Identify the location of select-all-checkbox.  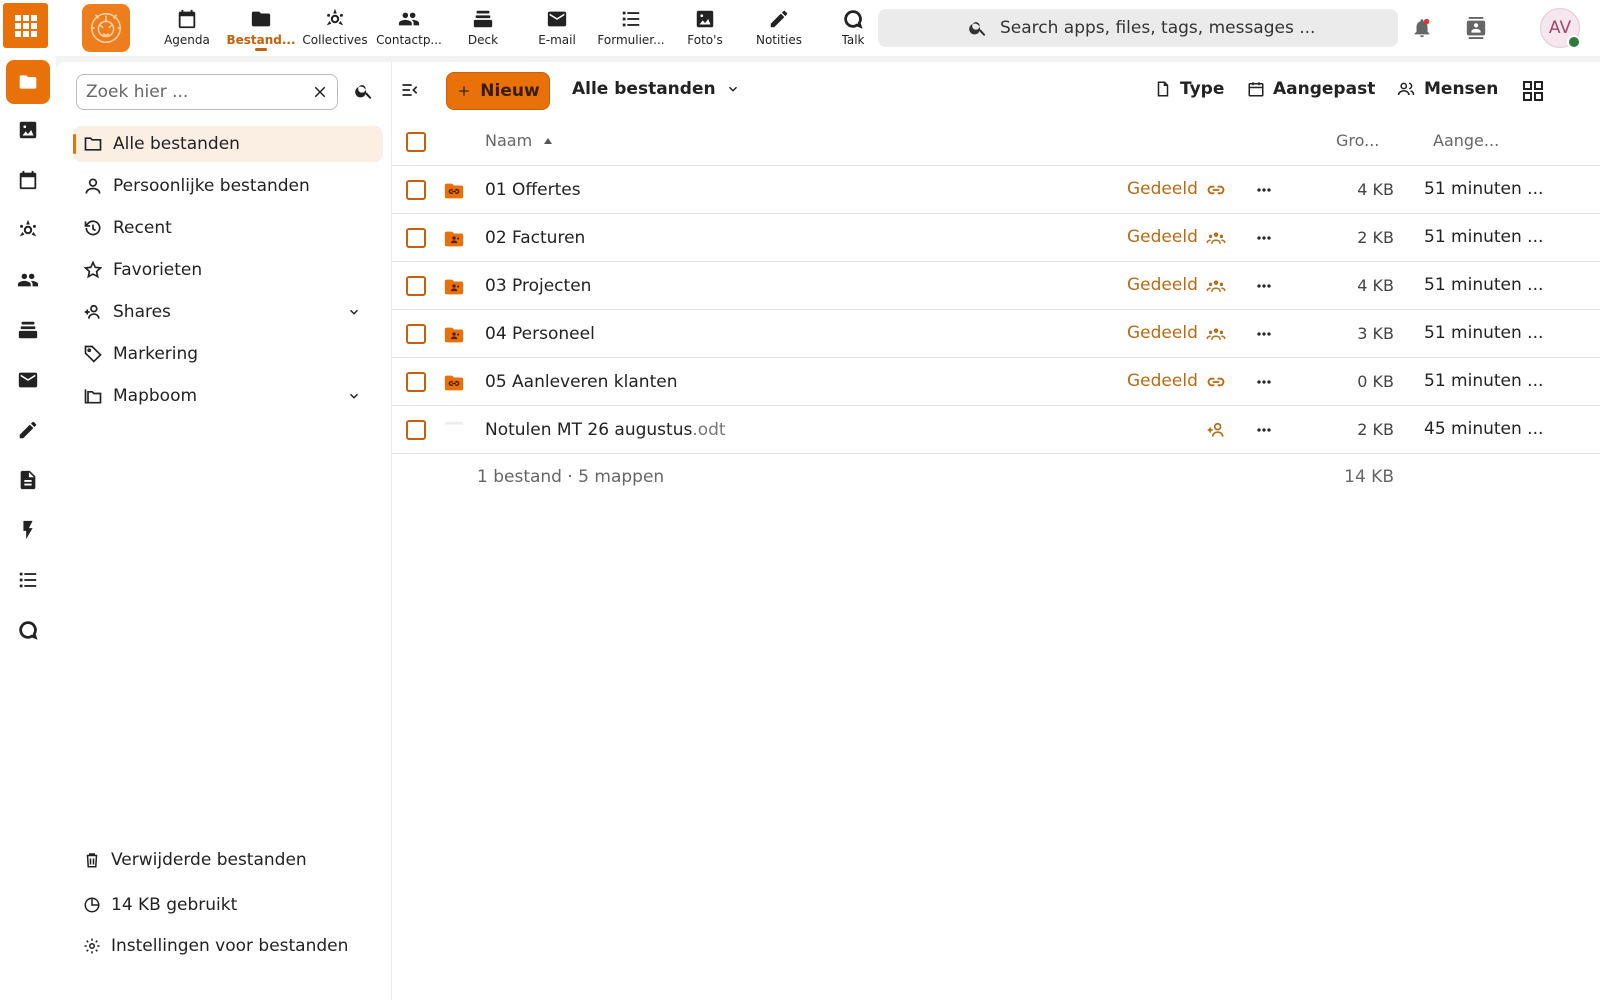
(416, 142).